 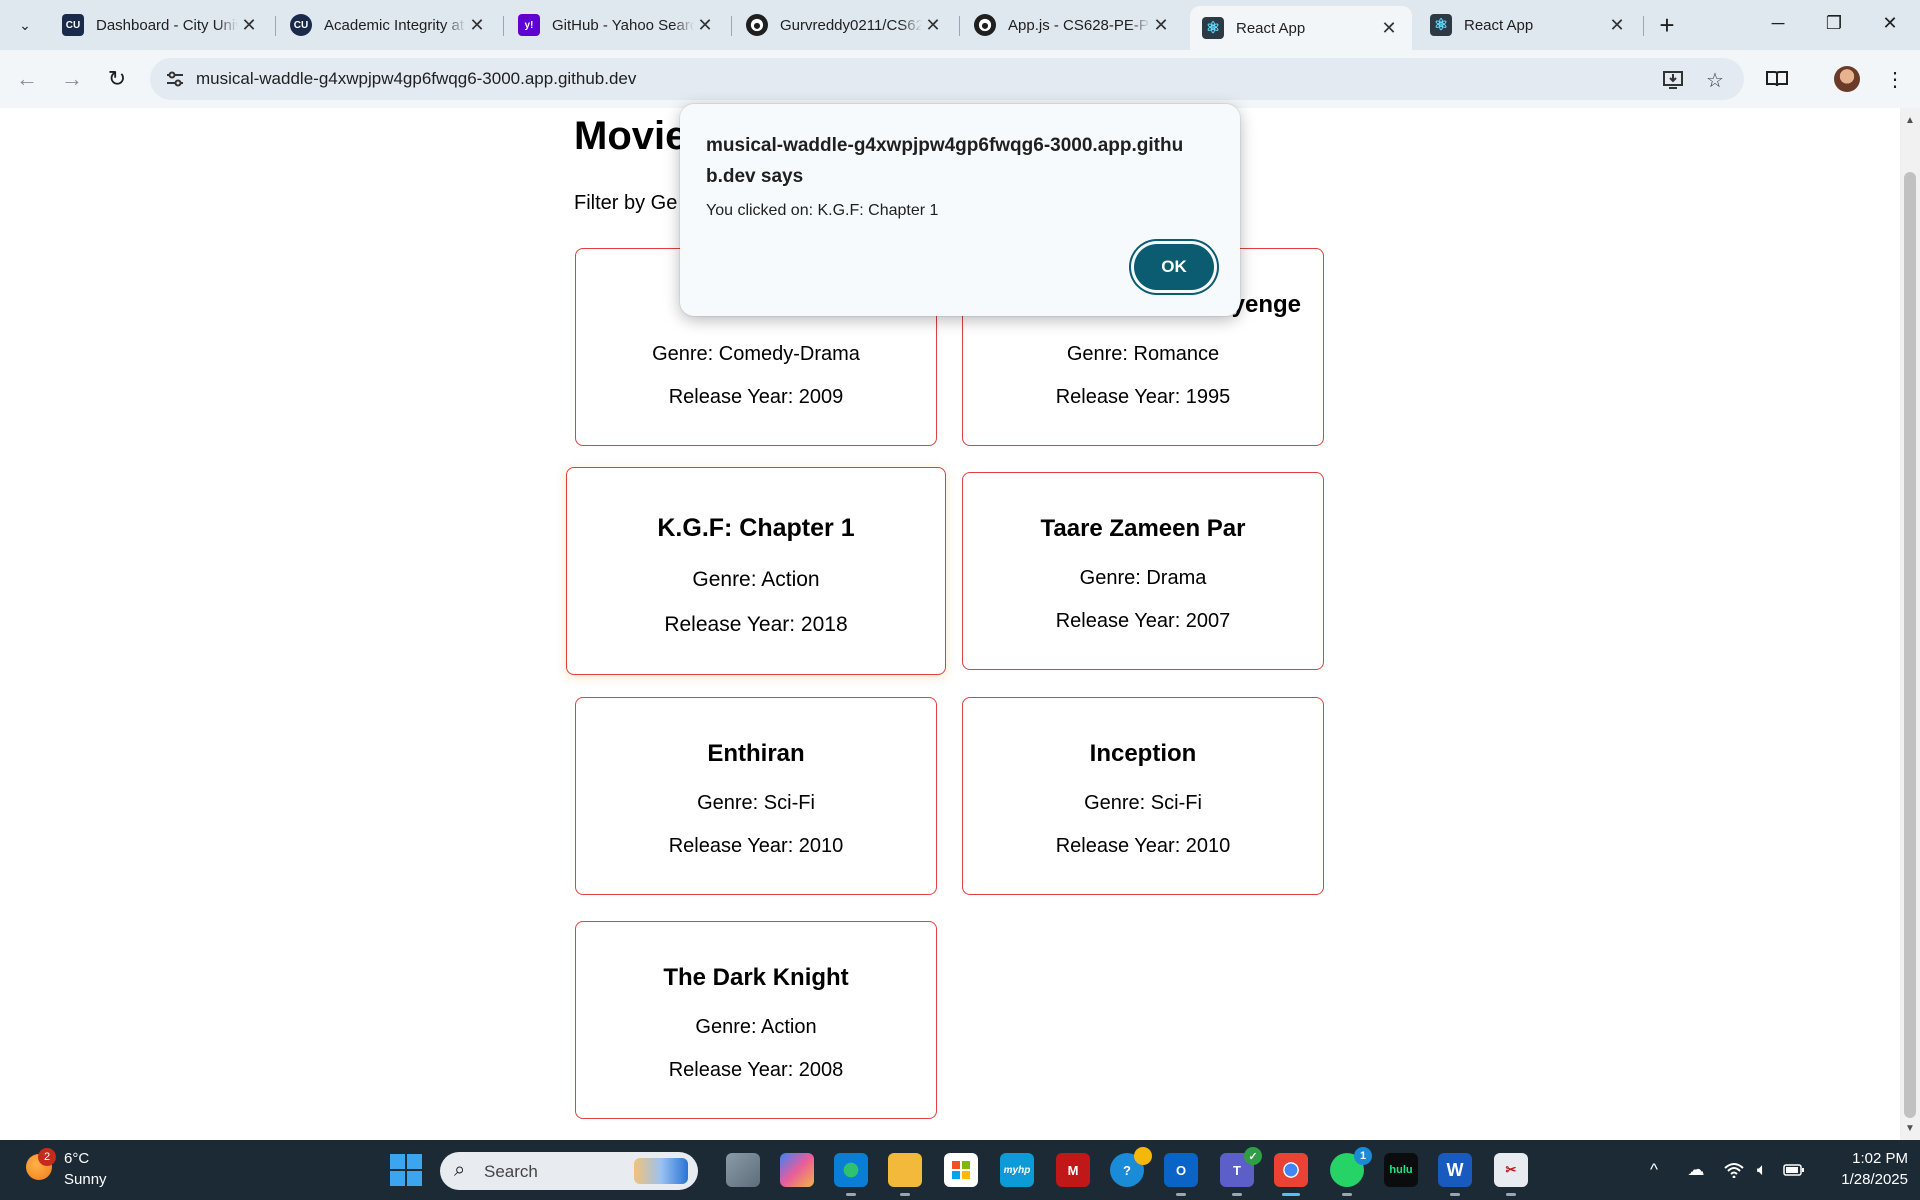 What do you see at coordinates (1073, 1170) in the screenshot?
I see `mcafee-icon: M` at bounding box center [1073, 1170].